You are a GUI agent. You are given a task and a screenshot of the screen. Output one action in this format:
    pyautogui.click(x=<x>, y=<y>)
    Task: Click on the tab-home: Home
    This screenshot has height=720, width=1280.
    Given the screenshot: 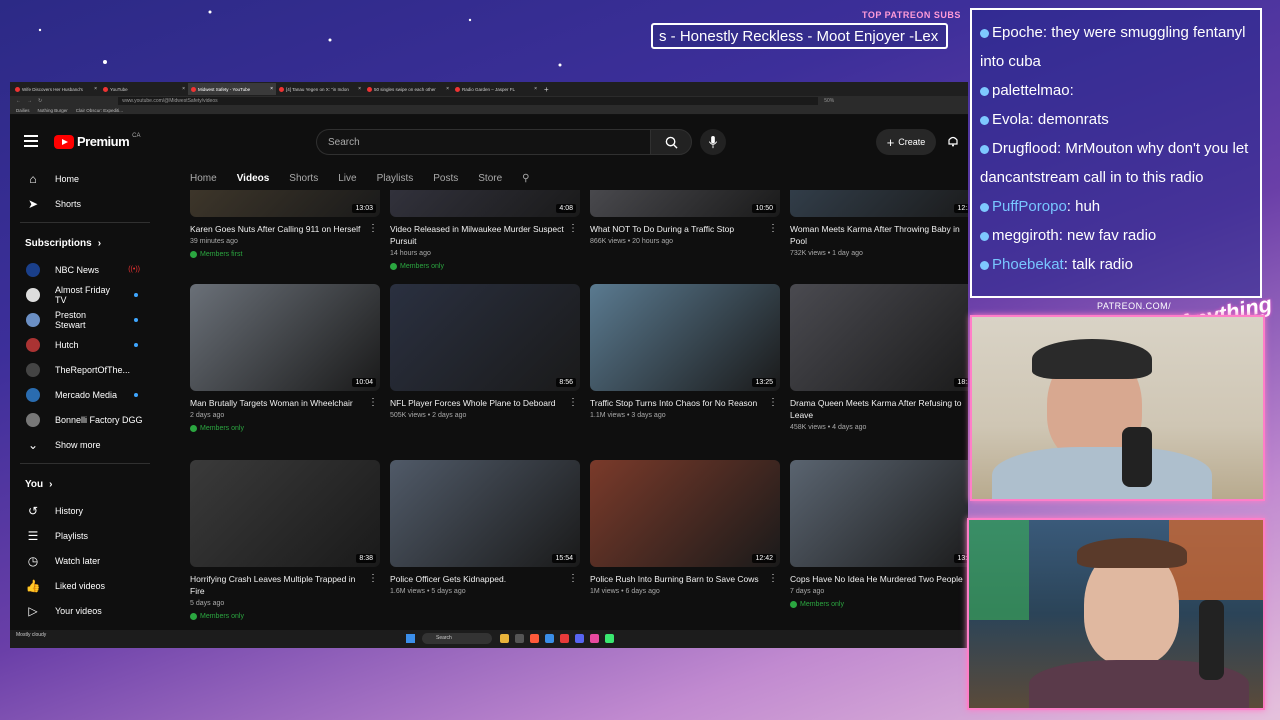 What is the action you would take?
    pyautogui.click(x=203, y=178)
    